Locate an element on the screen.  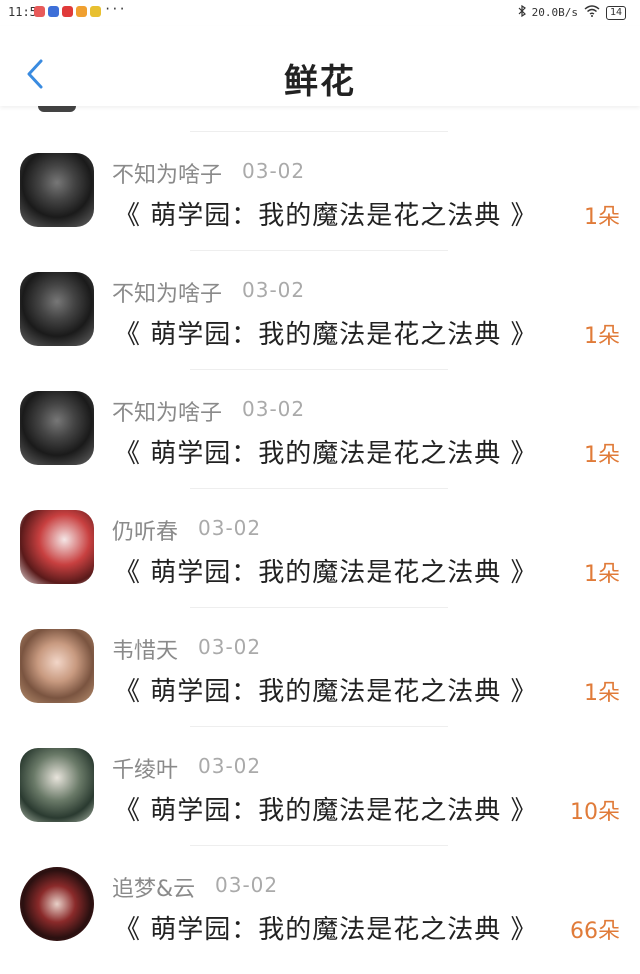
flower-count: 66朵 is located at coordinates (595, 931).